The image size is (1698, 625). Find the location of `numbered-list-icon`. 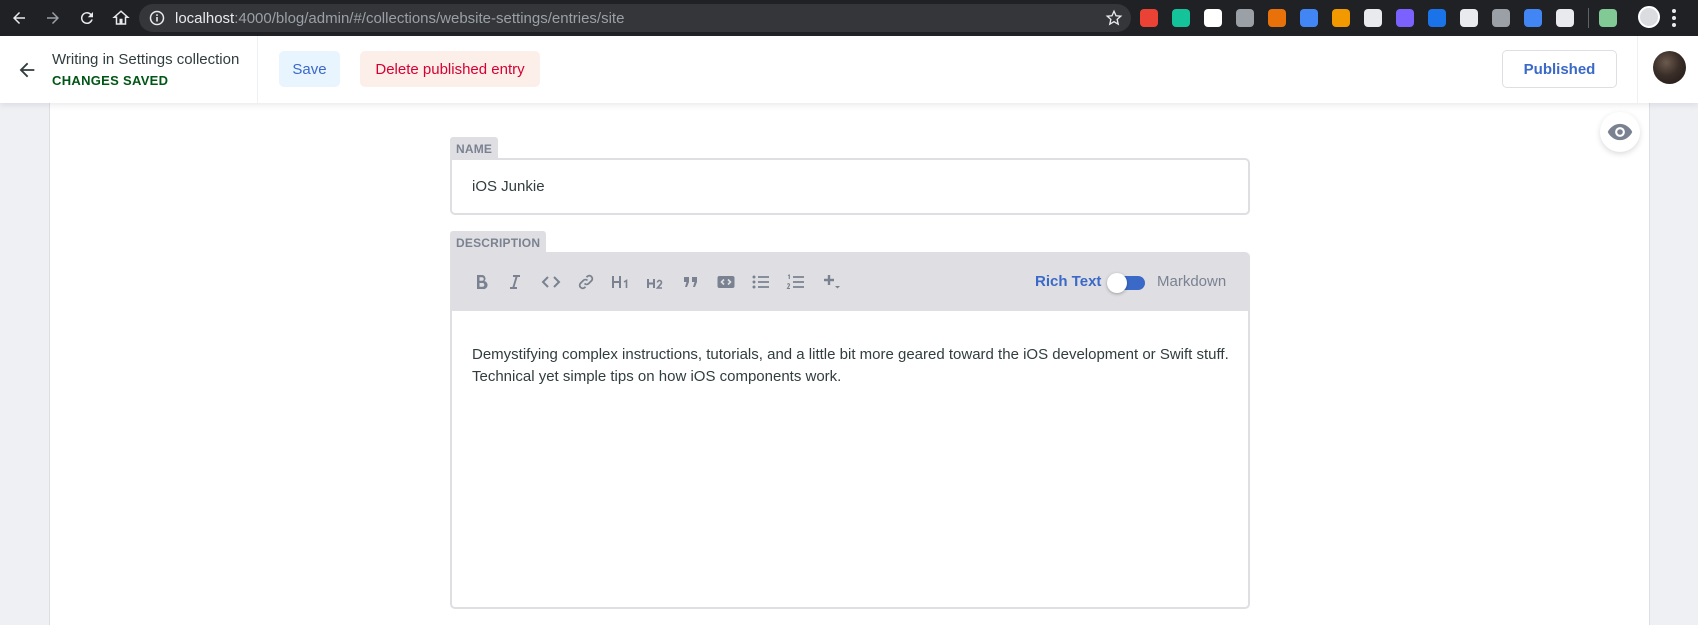

numbered-list-icon is located at coordinates (796, 282).